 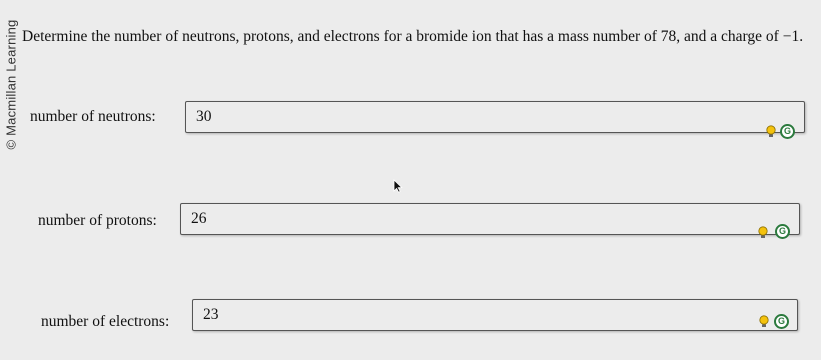 I want to click on protons-hint-button, so click(x=763, y=233).